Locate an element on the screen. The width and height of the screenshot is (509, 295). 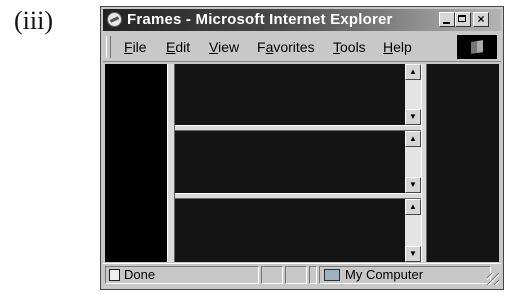
menu-view: View is located at coordinates (224, 47).